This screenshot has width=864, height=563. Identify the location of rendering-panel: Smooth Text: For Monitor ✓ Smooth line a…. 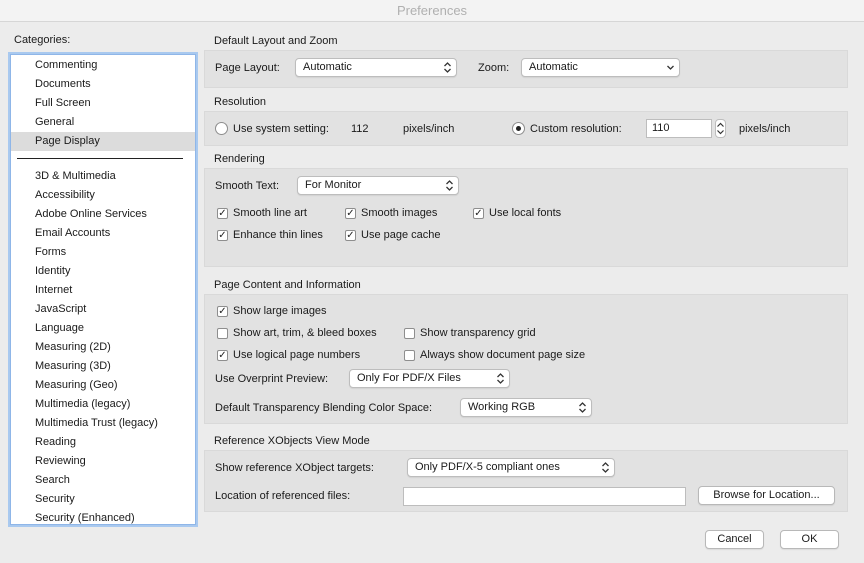
(526, 217).